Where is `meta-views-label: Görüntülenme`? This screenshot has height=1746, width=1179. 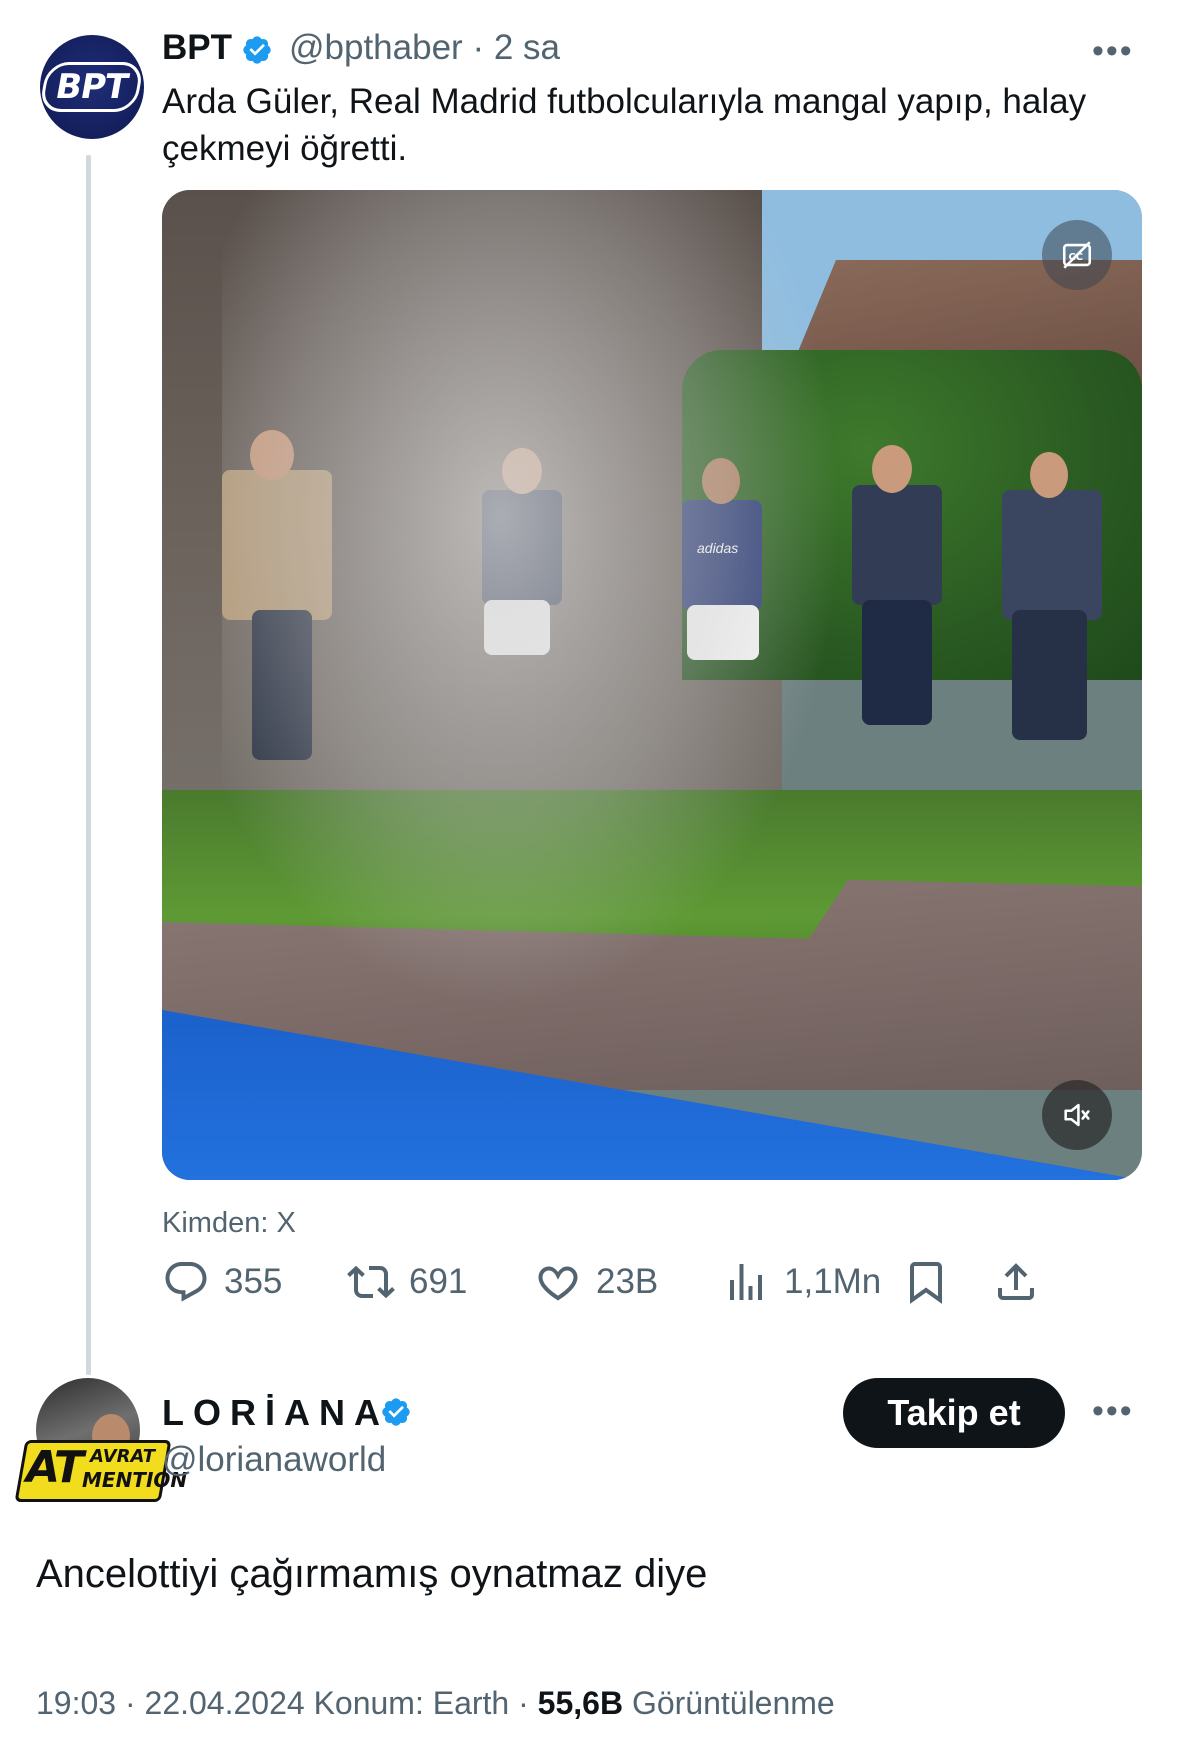
meta-views-label: Görüntülenme is located at coordinates (729, 1703).